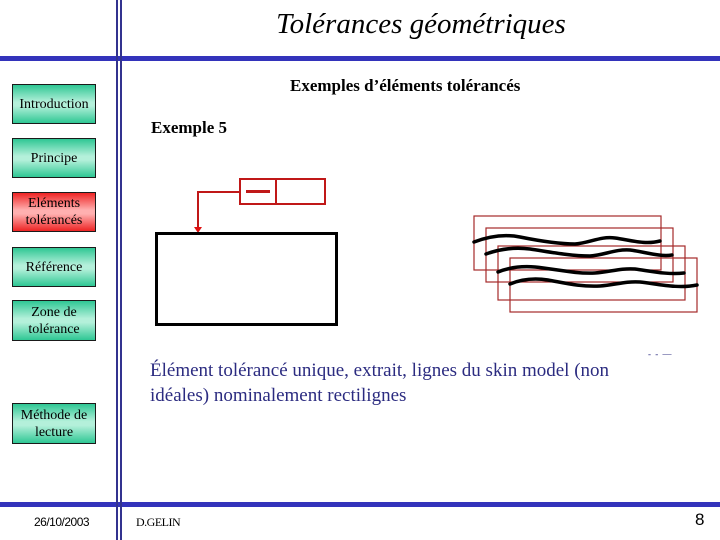 Image resolution: width=720 pixels, height=540 pixels. I want to click on skin-model-group, so click(585, 264).